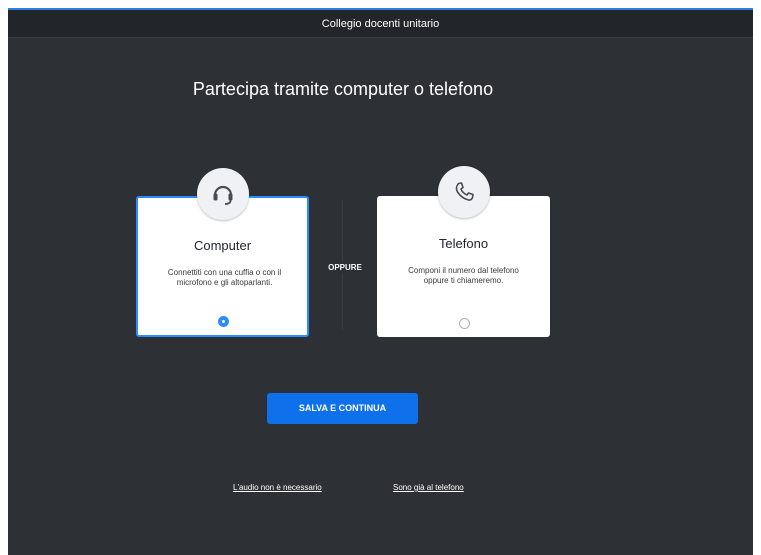 This screenshot has height=555, width=761. I want to click on headset-icon, so click(222, 194).